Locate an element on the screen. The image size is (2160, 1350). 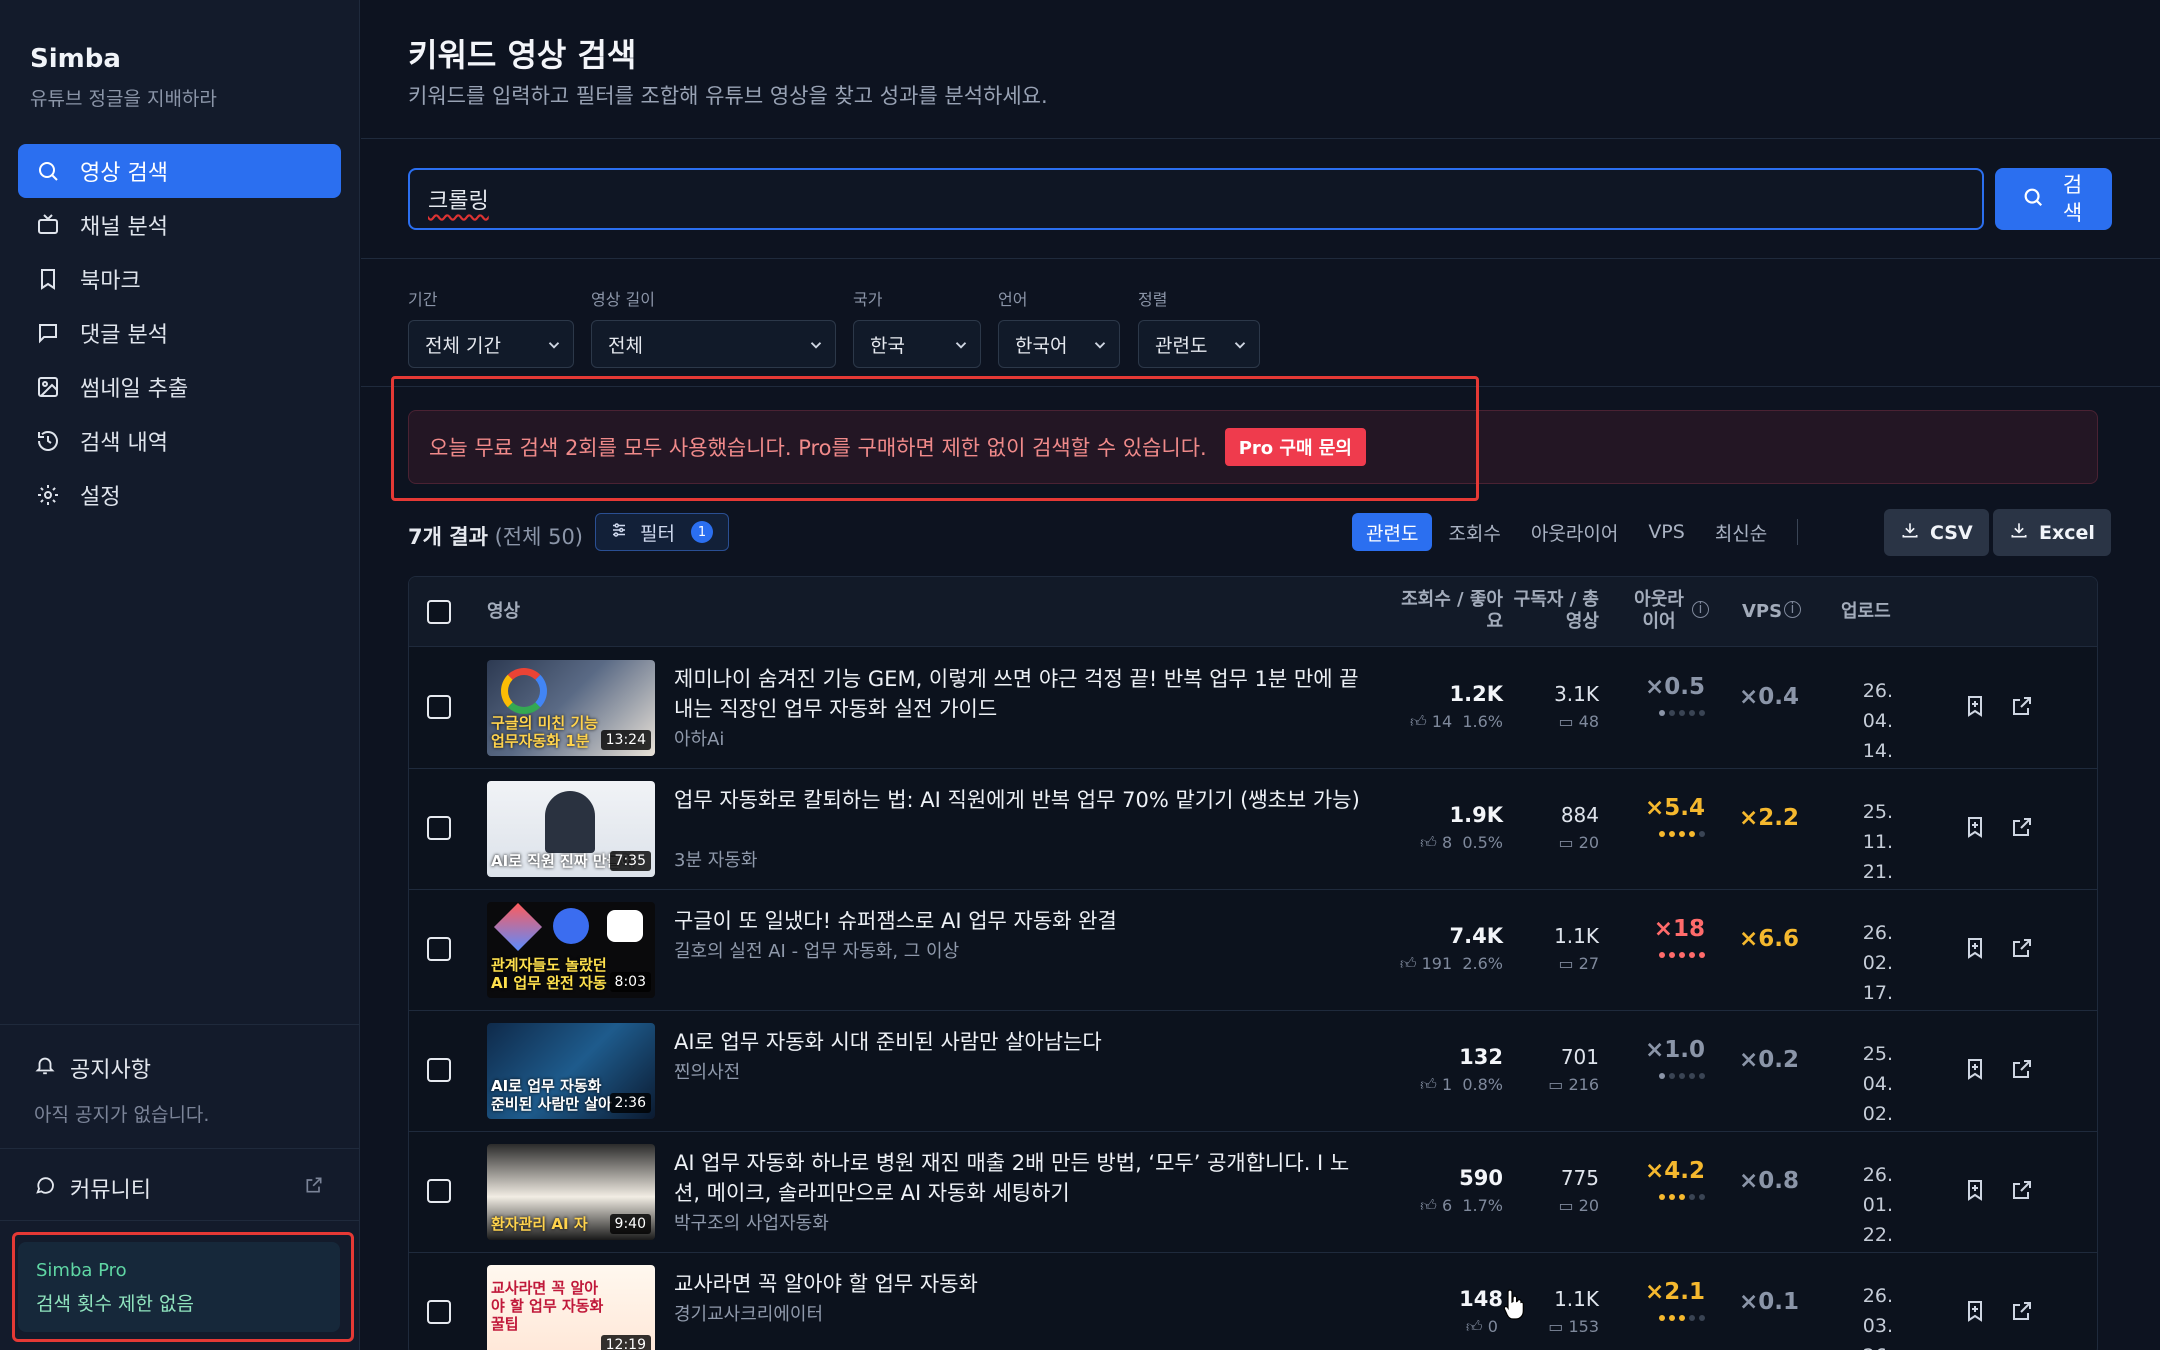
upload-date: 25. 11. 21. is located at coordinates (1861, 842).